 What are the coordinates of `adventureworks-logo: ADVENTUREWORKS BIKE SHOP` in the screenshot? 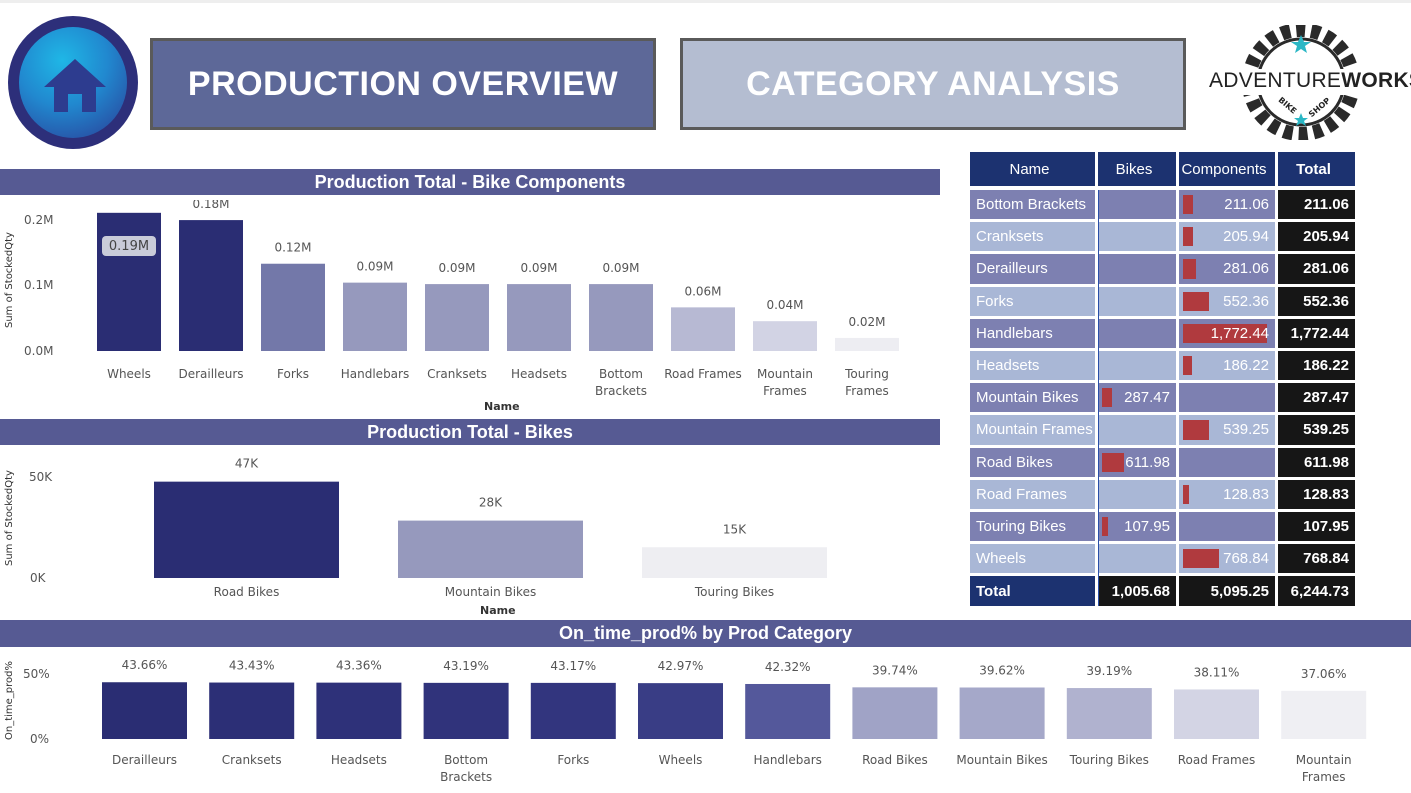 It's located at (1308, 82).